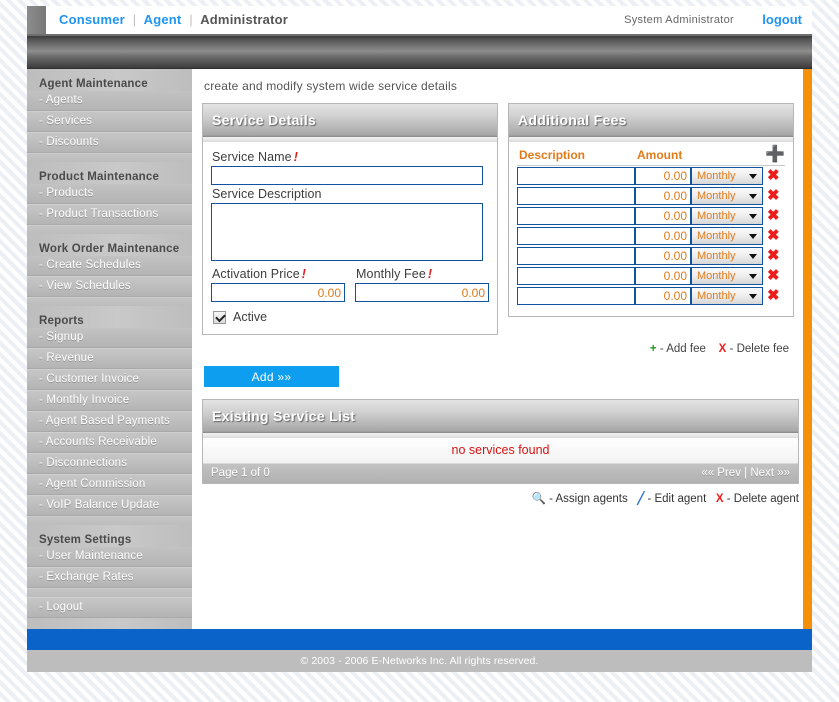 This screenshot has width=839, height=702. I want to click on primary-nav-links: Consumer | Agent | Administrator, so click(173, 19).